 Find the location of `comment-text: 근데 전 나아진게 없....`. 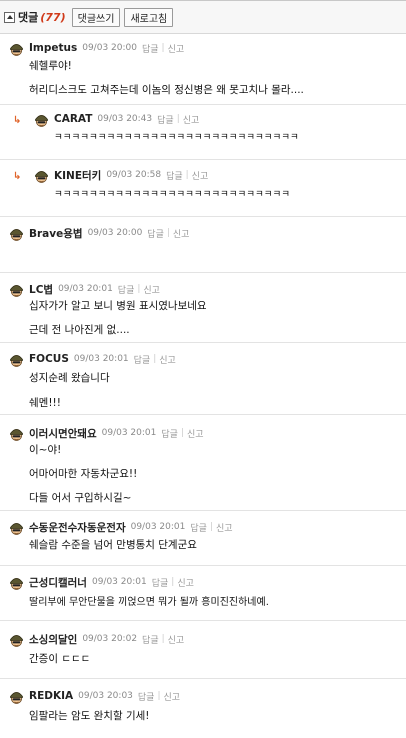

comment-text: 근데 전 나아진게 없.... is located at coordinates (79, 330).